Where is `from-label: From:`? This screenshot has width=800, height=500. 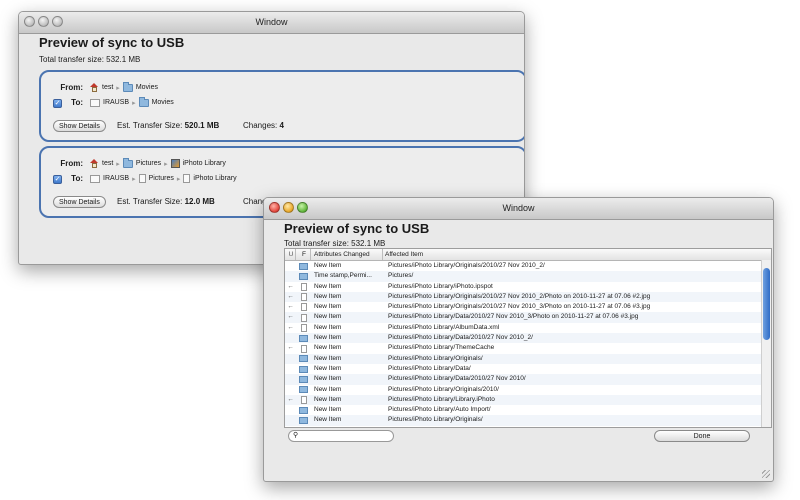 from-label: From: is located at coordinates (71, 87).